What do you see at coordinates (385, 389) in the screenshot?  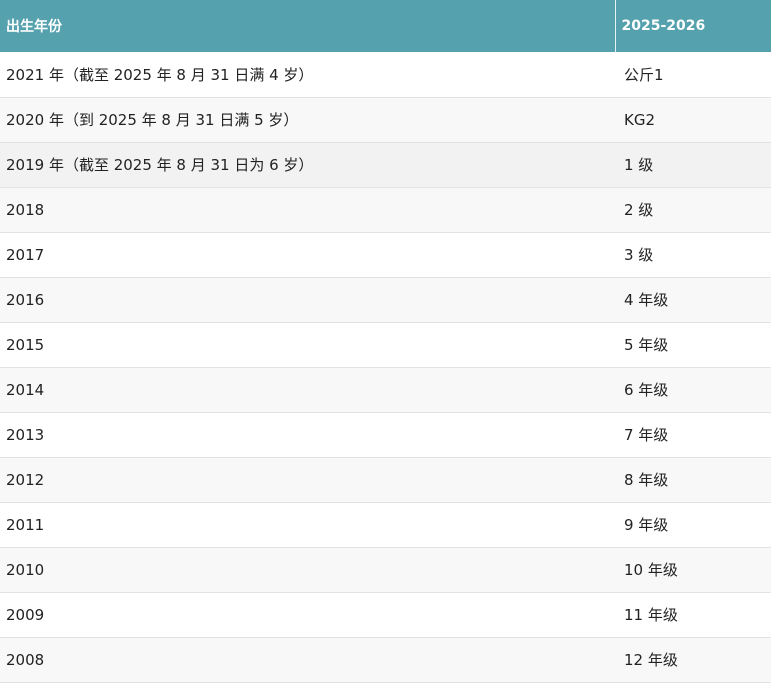 I see `table-row: 2014 6 年级` at bounding box center [385, 389].